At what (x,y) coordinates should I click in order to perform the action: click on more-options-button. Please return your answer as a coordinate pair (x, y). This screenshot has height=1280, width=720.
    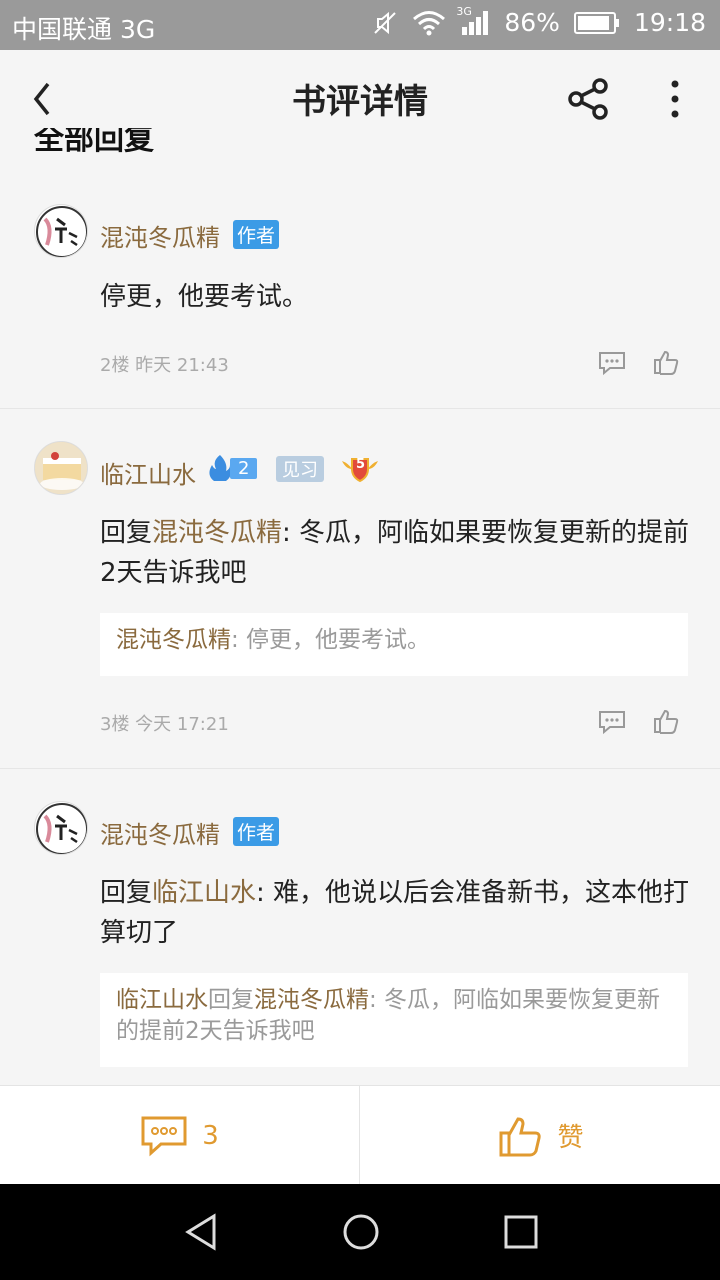
    Looking at the image, I should click on (675, 100).